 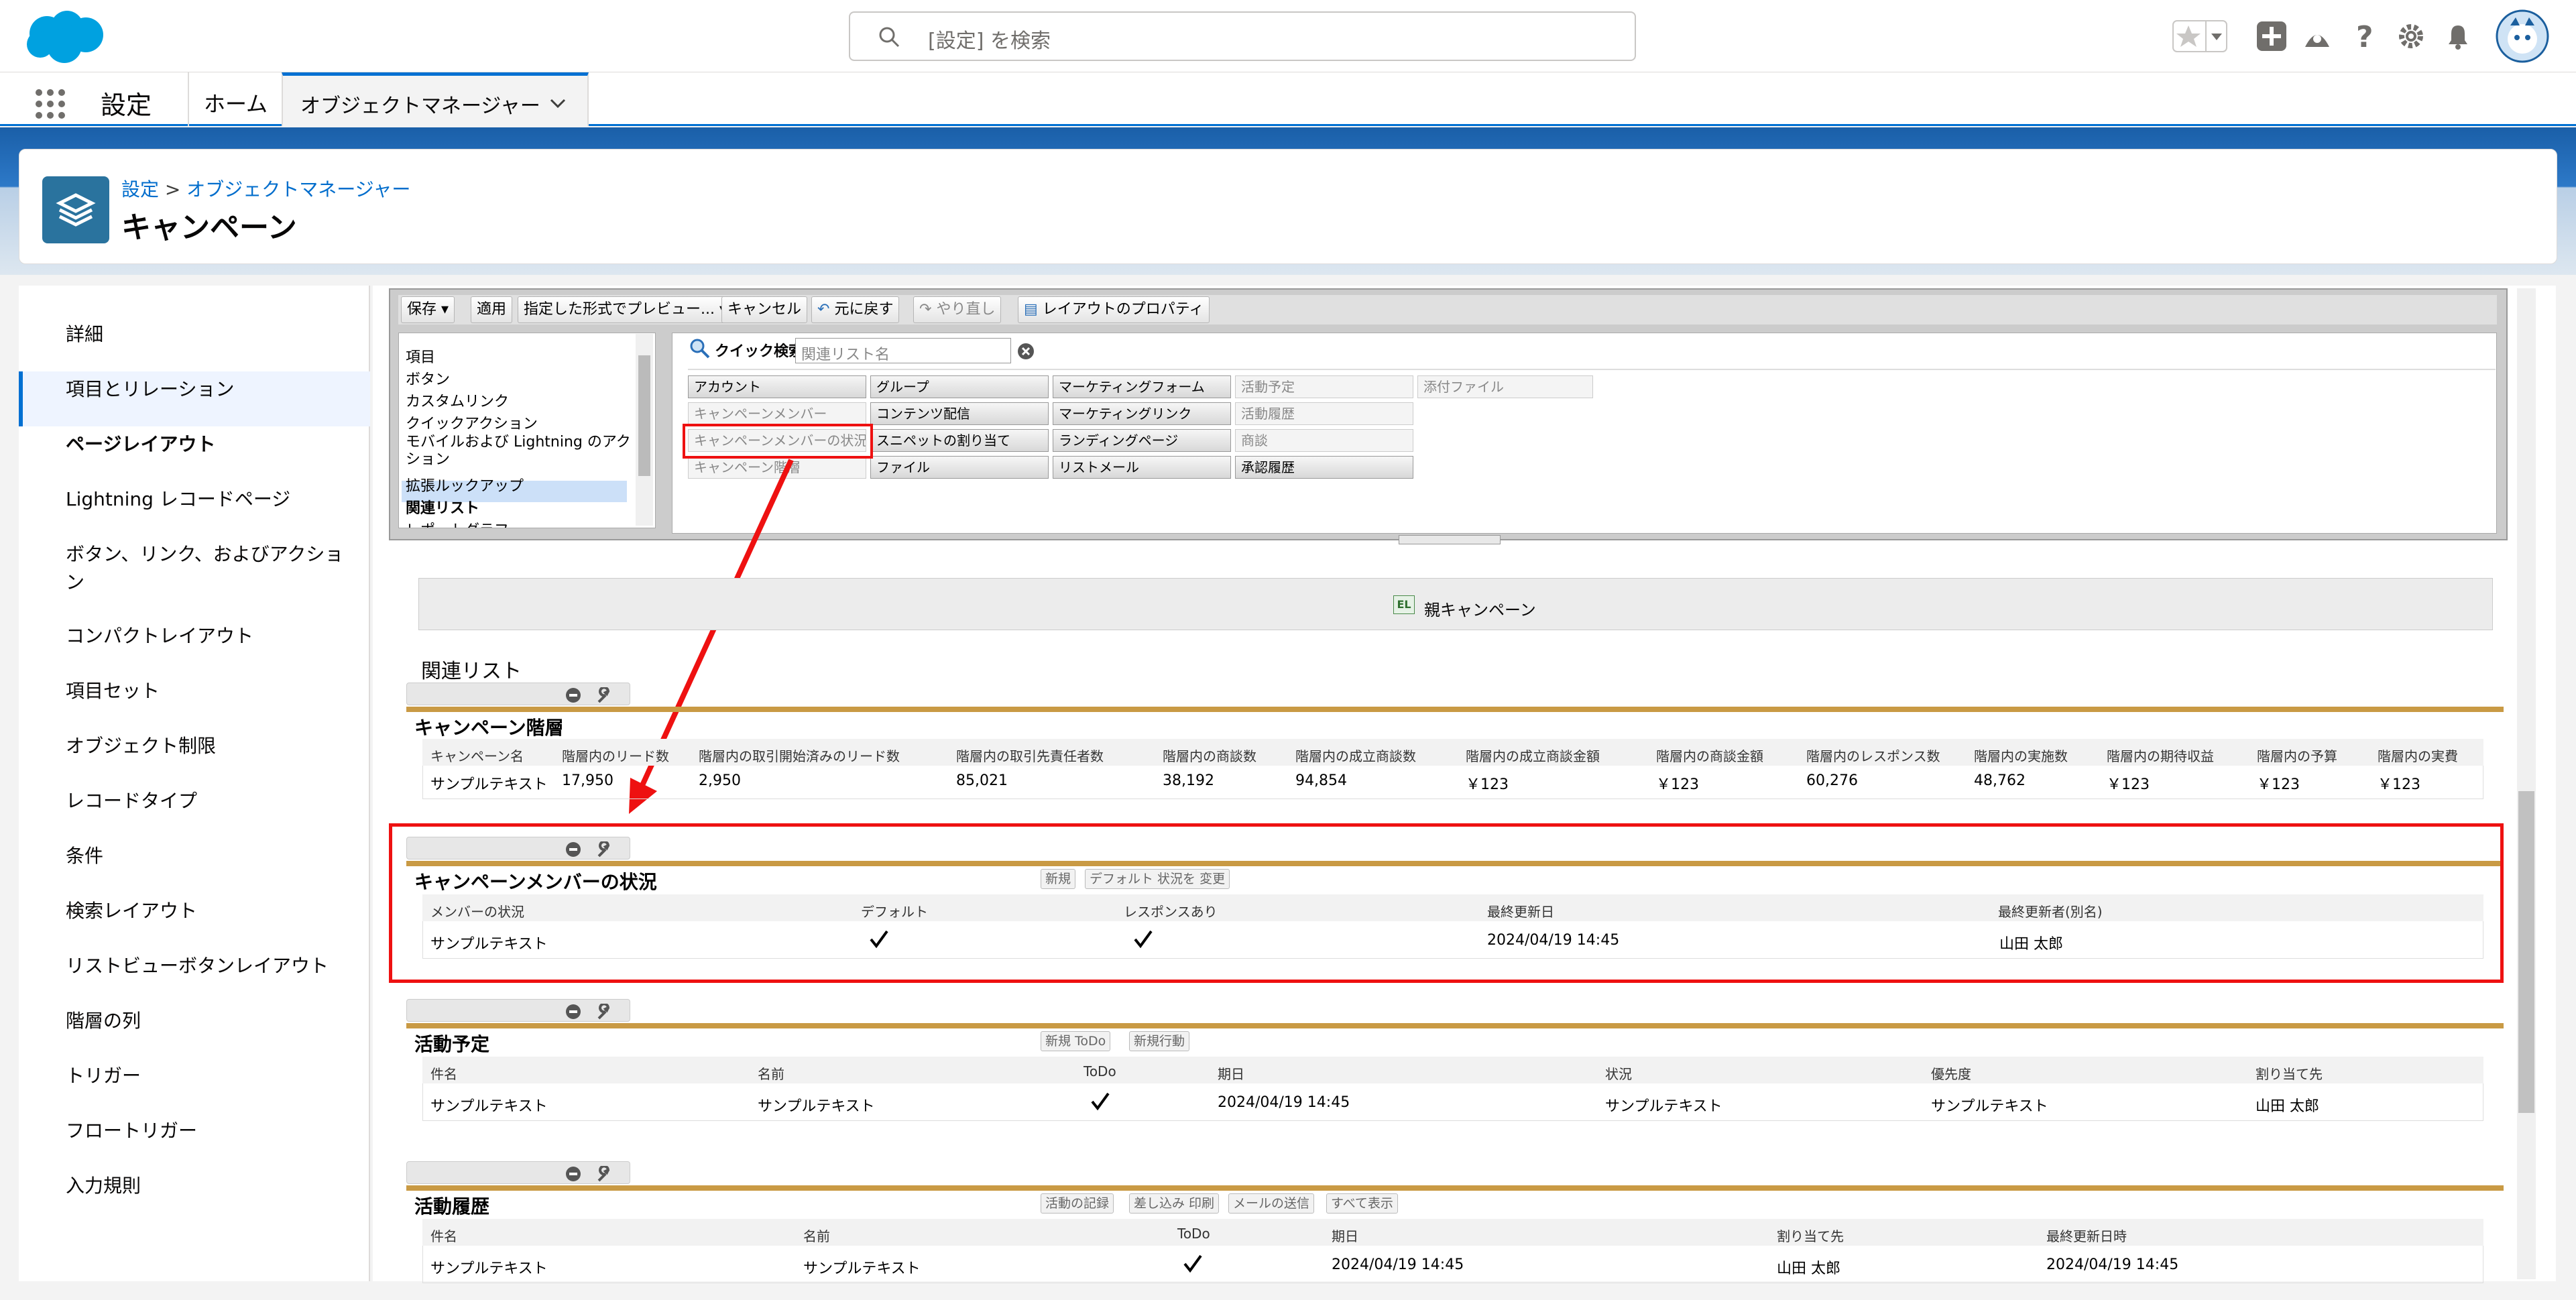 What do you see at coordinates (435, 99) in the screenshot?
I see `tab-object-manager: オブジェクトマネージャー` at bounding box center [435, 99].